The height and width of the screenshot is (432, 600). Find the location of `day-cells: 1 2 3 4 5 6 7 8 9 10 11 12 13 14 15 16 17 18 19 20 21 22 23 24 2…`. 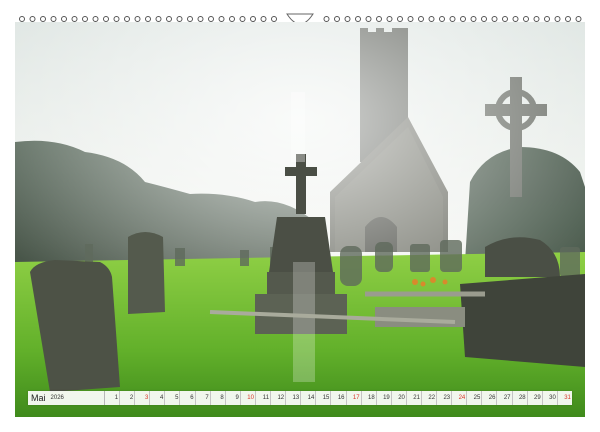

day-cells: 1 2 3 4 5 6 7 8 9 10 11 12 13 14 15 16 17 18 19 20 21 22 23 24 2… is located at coordinates (338, 398).